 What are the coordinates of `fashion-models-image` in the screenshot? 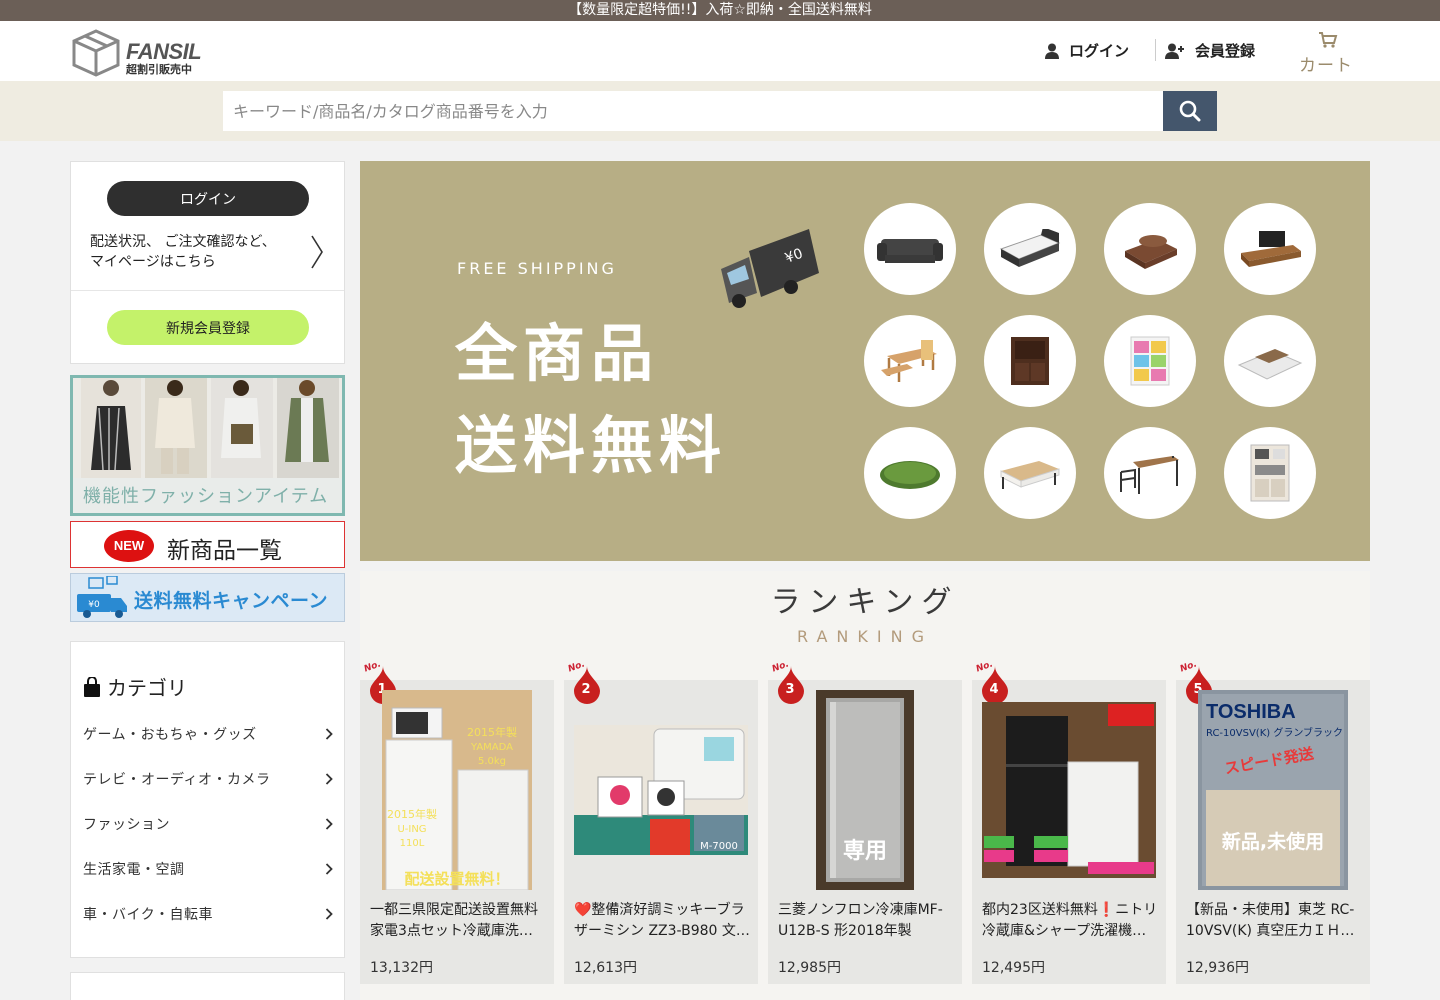 It's located at (207, 428).